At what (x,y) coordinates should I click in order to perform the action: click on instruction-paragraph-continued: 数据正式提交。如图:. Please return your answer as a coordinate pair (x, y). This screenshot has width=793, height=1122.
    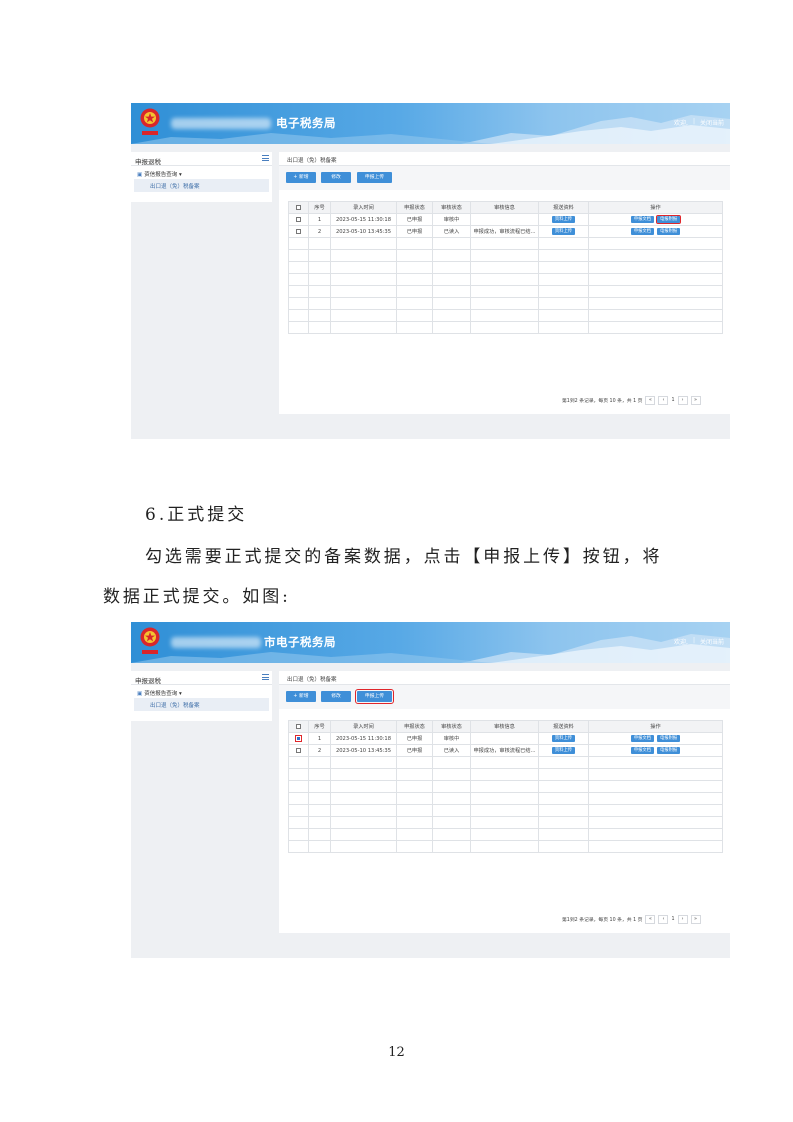
    Looking at the image, I should click on (197, 597).